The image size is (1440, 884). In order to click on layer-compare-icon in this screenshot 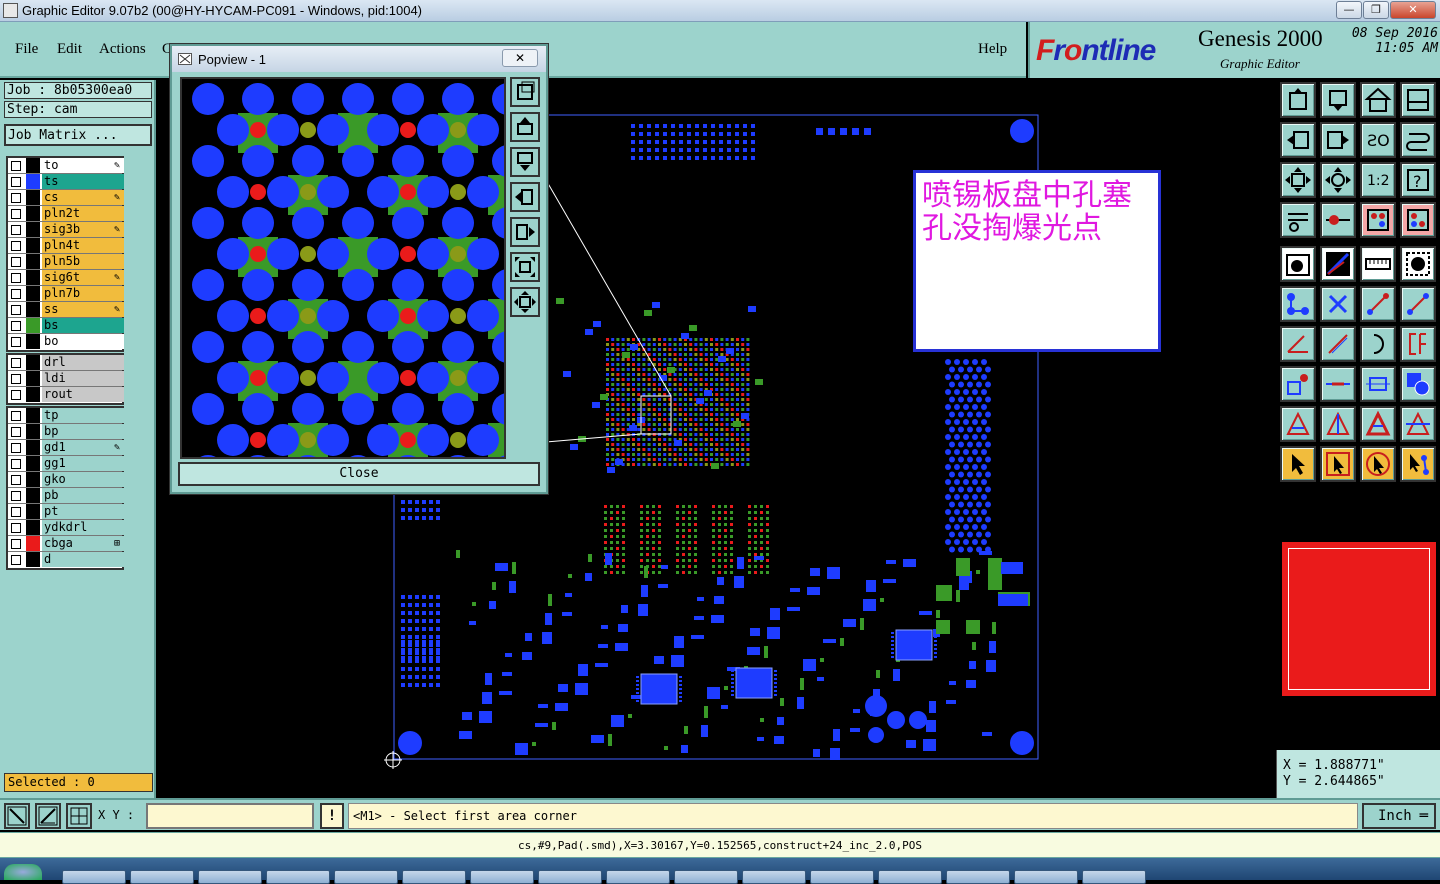, I will do `click(1378, 220)`.